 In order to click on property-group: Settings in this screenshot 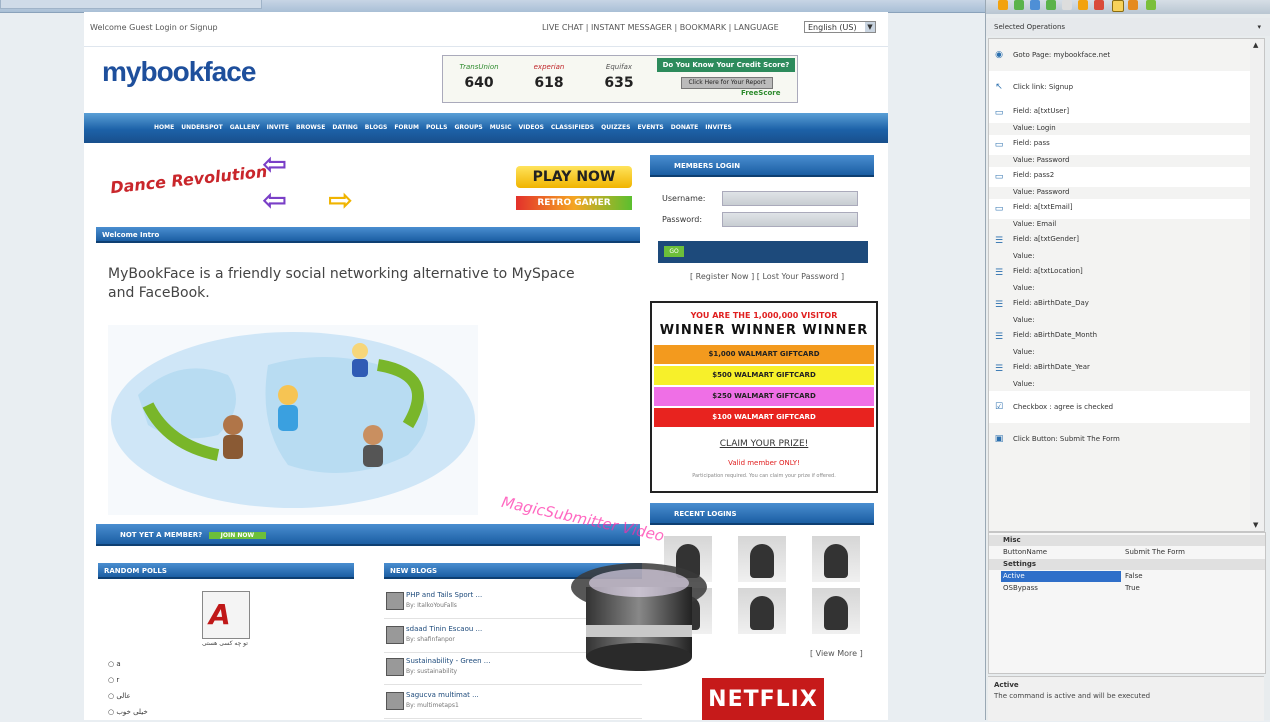, I will do `click(1127, 564)`.